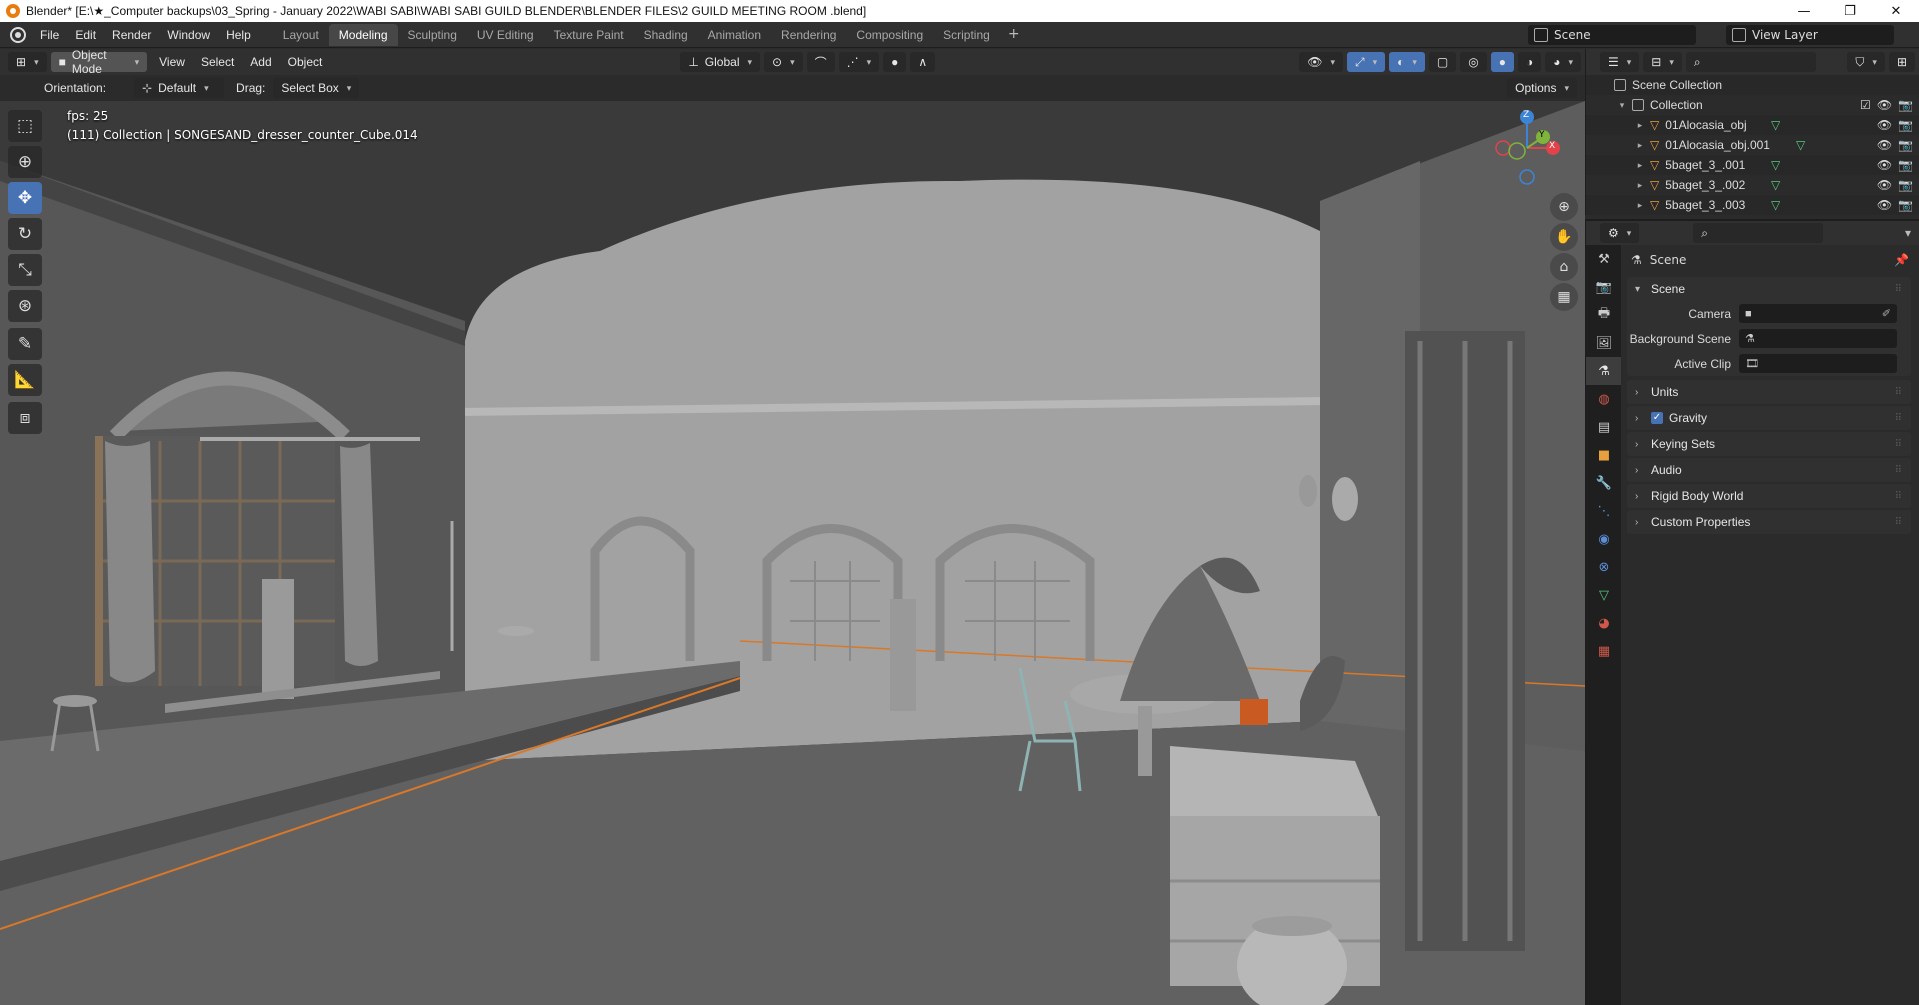 The height and width of the screenshot is (1005, 1919). Describe the element at coordinates (1896, 11) in the screenshot. I see `close-button: ✕` at that location.